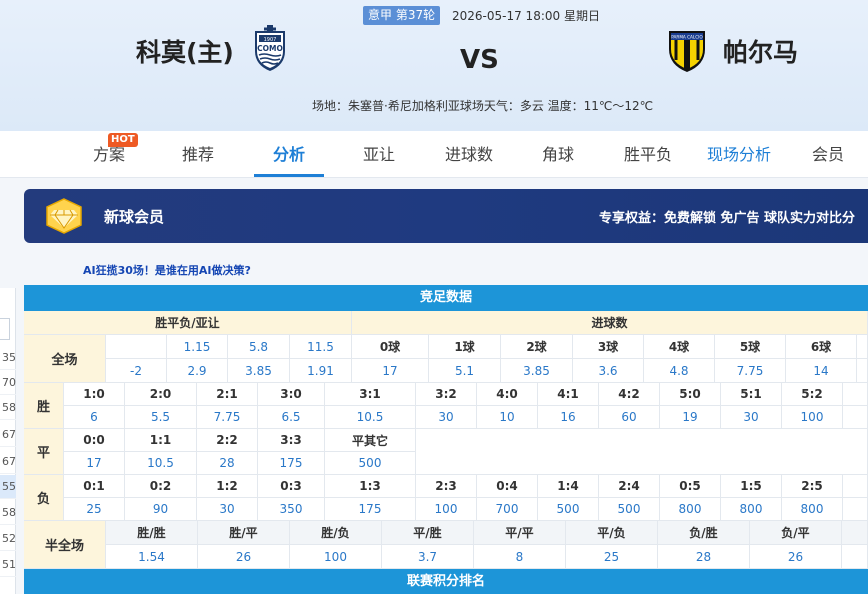 This screenshot has height=594, width=868. I want to click on handicap-odds: 2.9, so click(197, 371).